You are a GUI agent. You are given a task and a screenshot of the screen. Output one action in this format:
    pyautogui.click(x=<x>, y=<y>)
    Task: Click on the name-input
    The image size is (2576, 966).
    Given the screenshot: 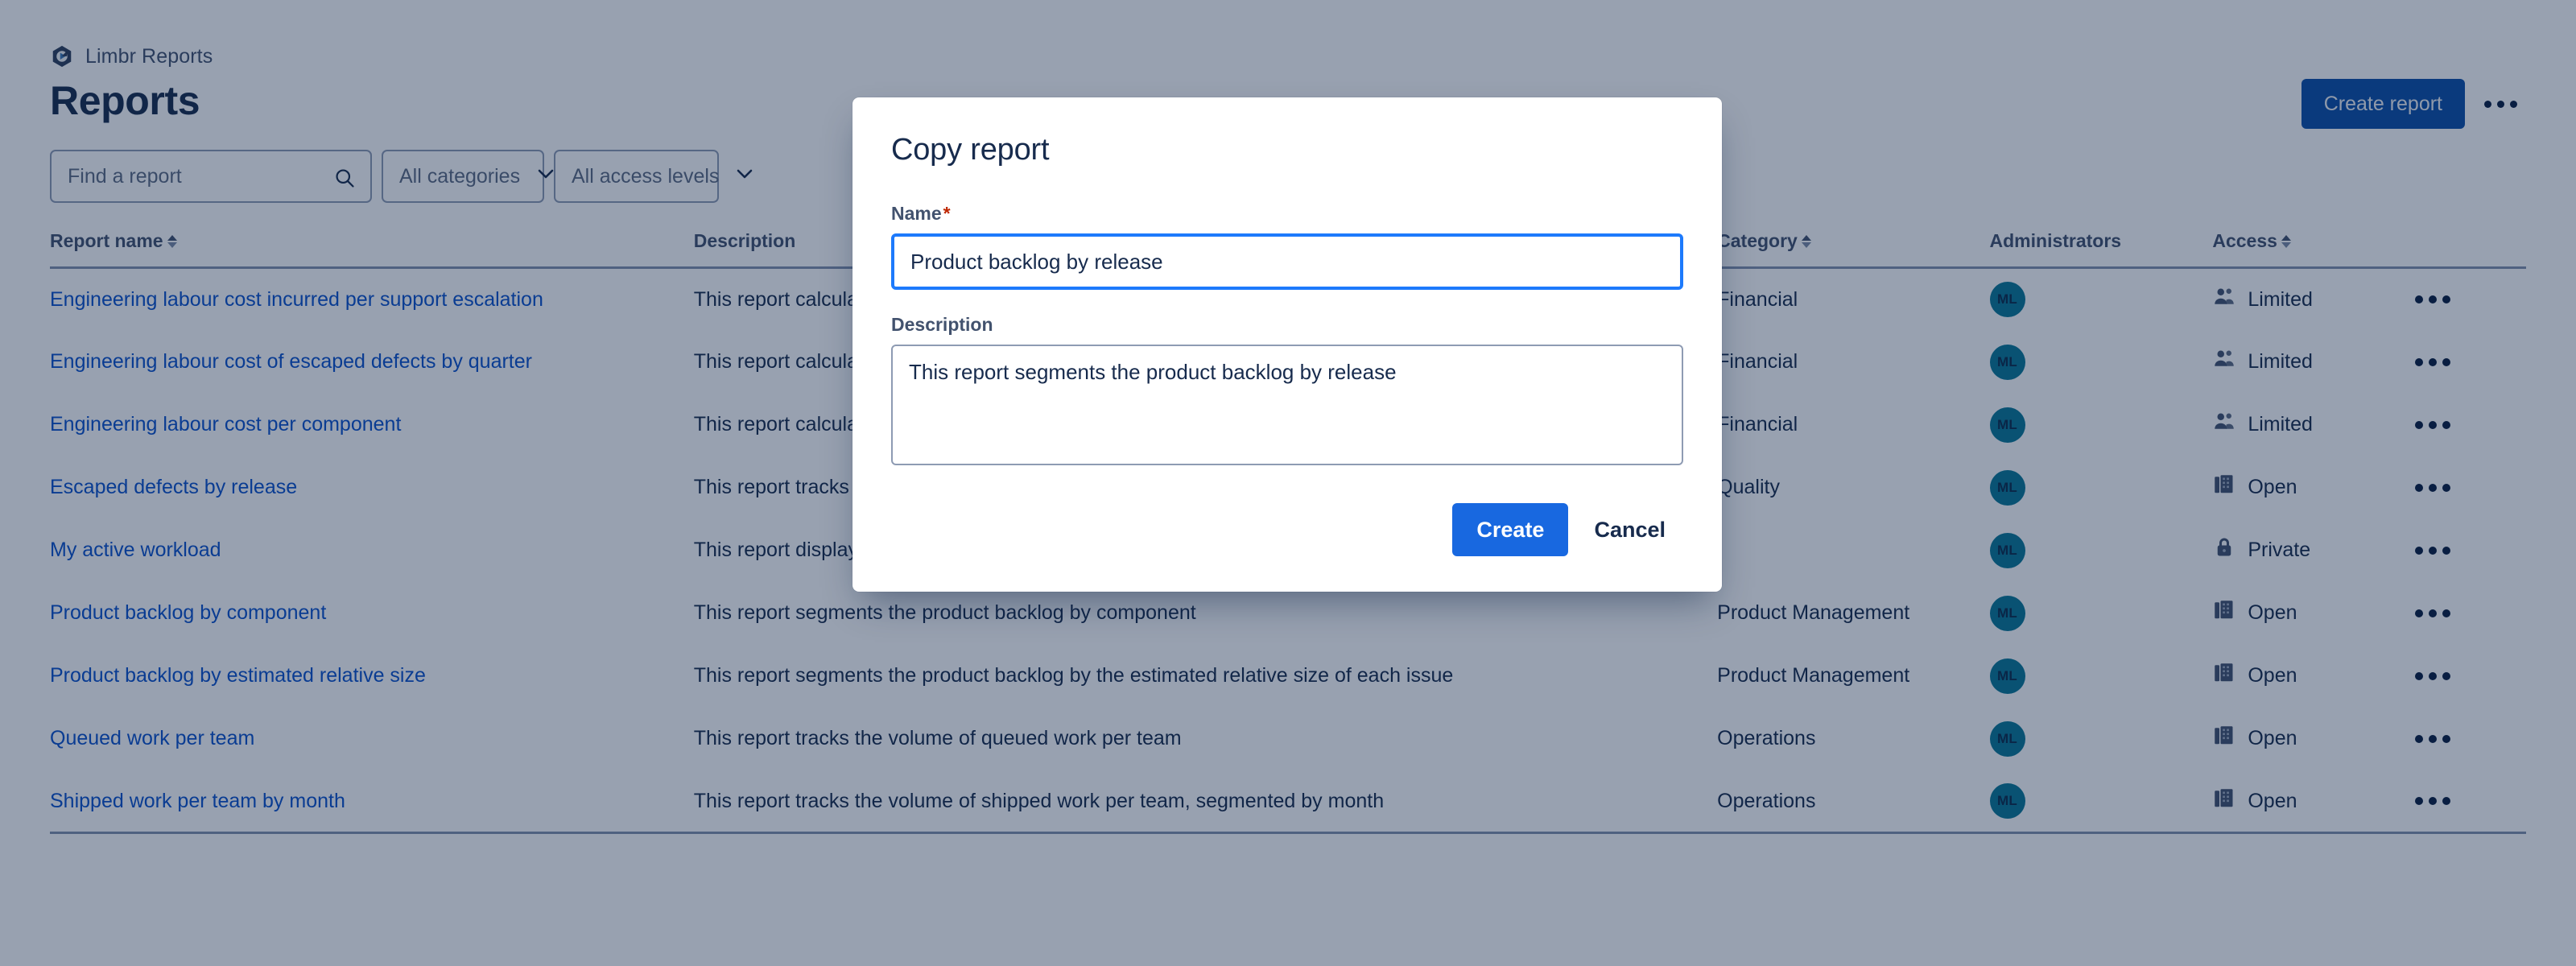 What is the action you would take?
    pyautogui.click(x=1287, y=261)
    